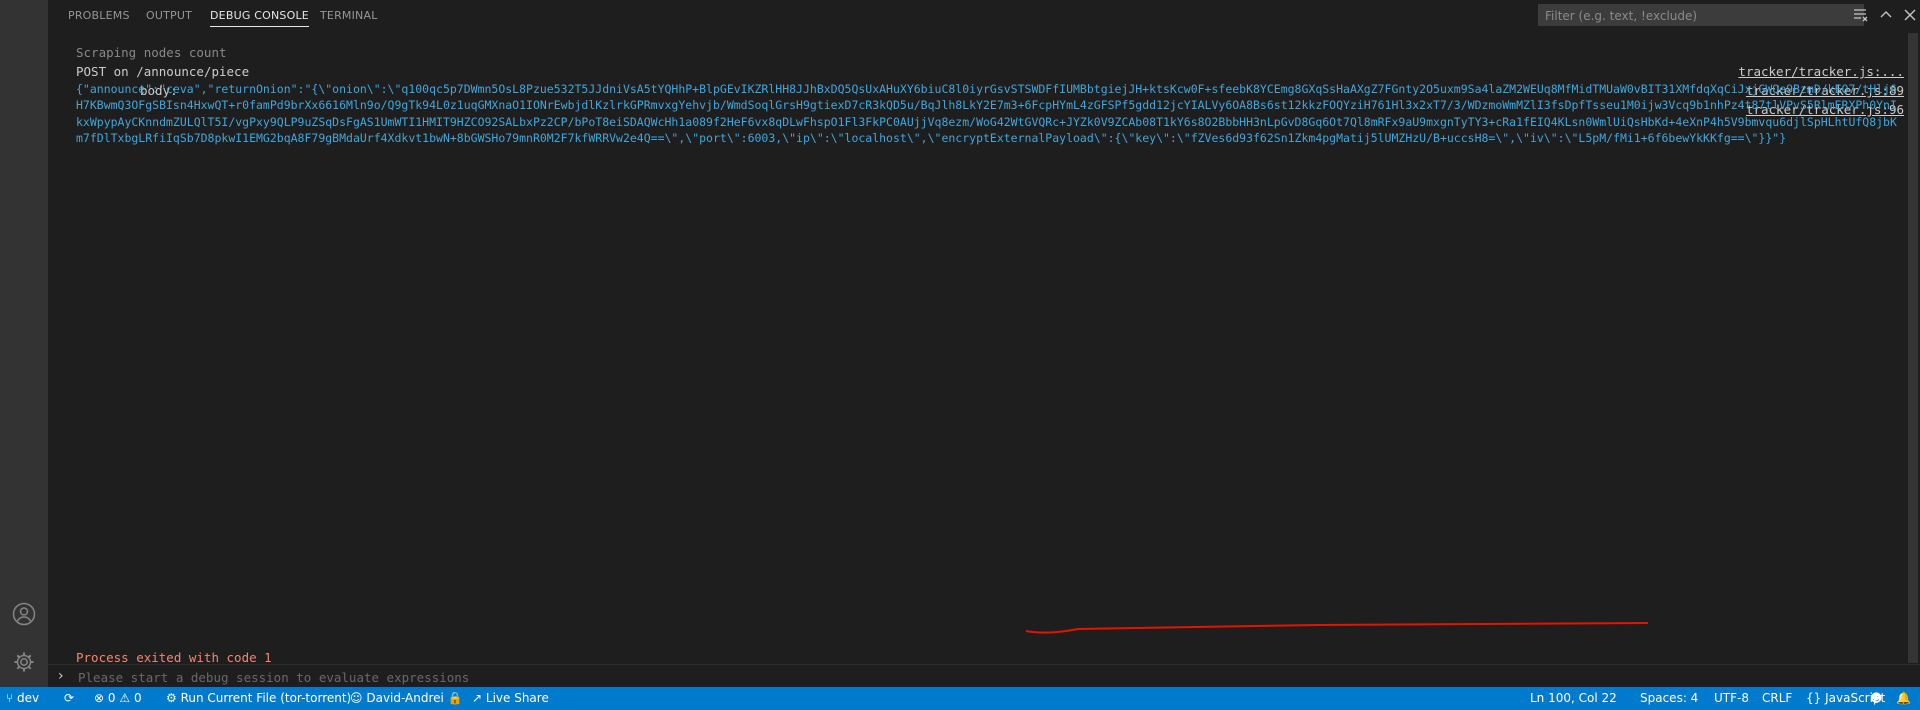 The width and height of the screenshot is (1920, 710). I want to click on repl-input-row: ›, so click(984, 676).